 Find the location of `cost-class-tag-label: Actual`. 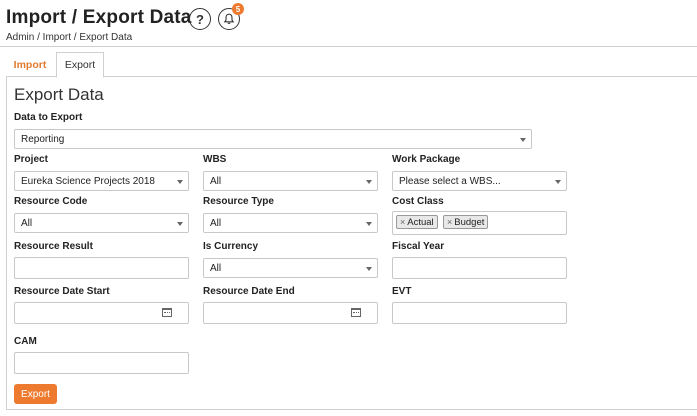

cost-class-tag-label: Actual is located at coordinates (420, 222).